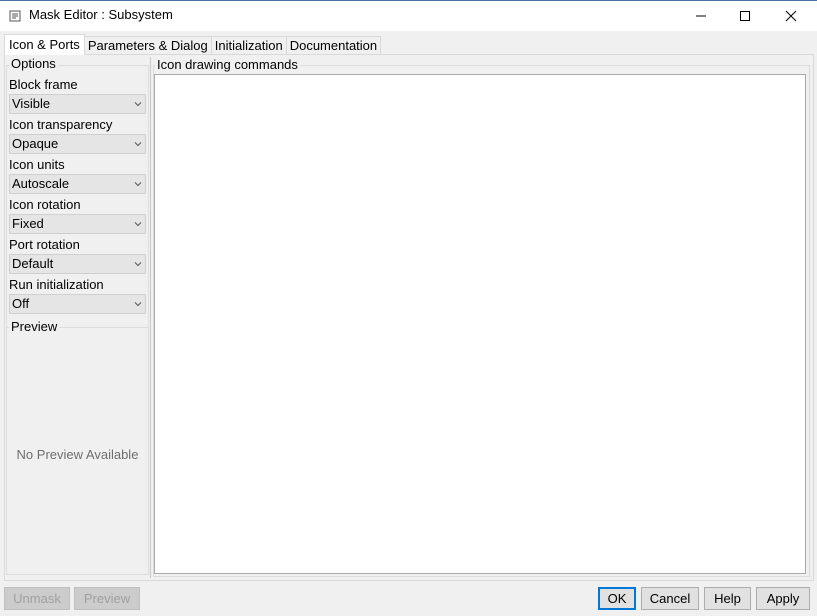 This screenshot has height=616, width=817. I want to click on icon-units-label: Icon units, so click(37, 164).